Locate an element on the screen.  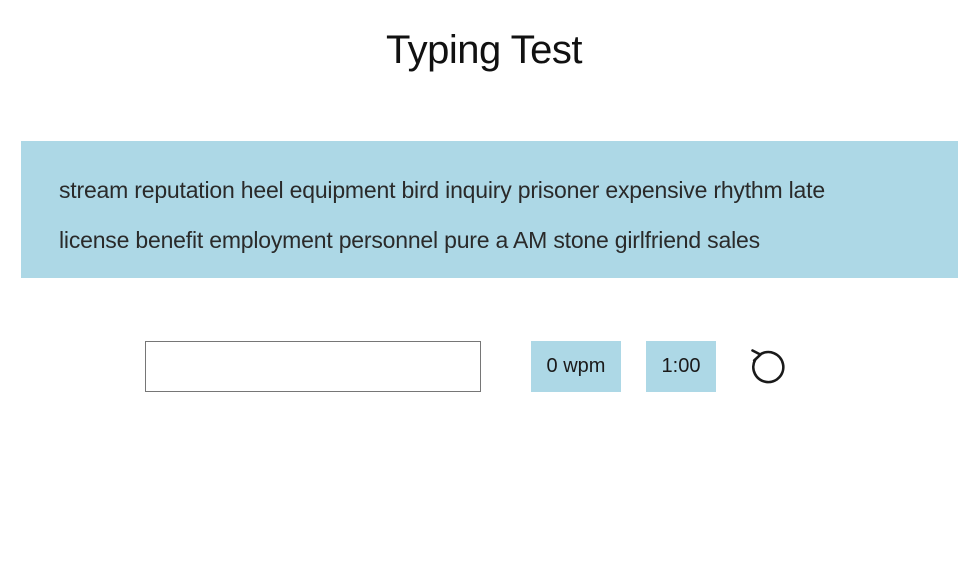
restart-button is located at coordinates (766, 366).